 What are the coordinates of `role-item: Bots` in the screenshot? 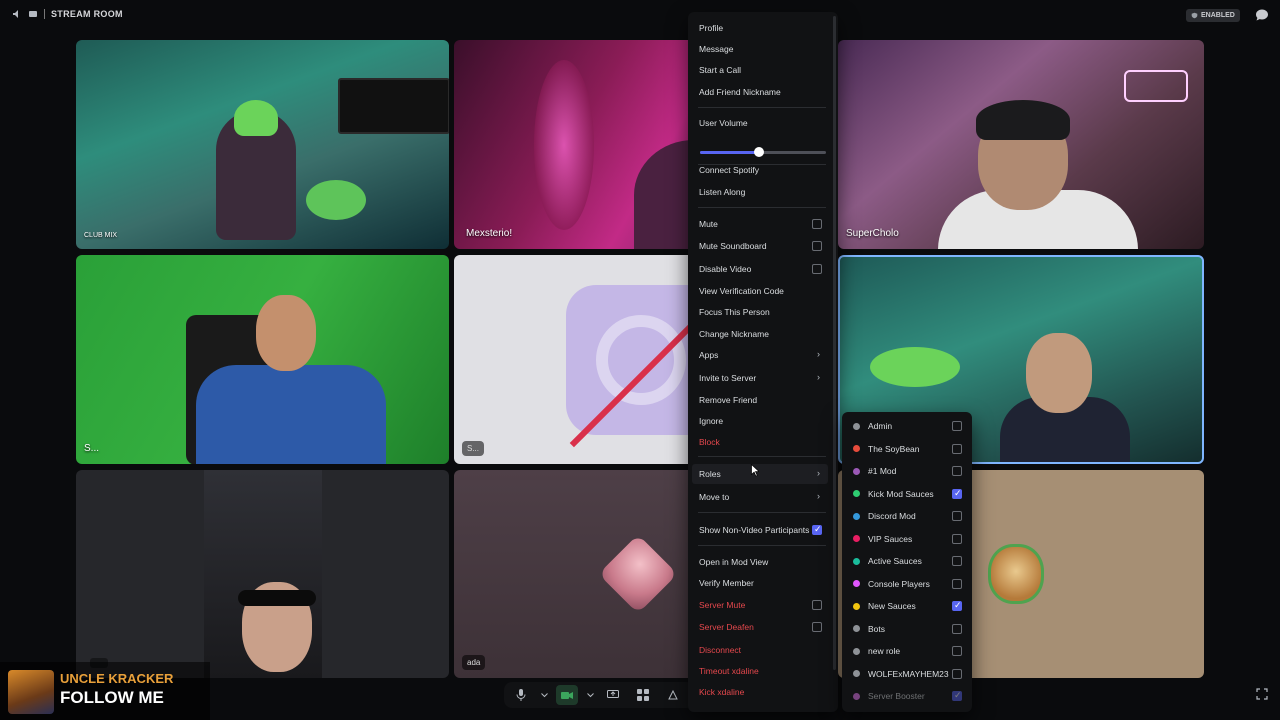 It's located at (907, 629).